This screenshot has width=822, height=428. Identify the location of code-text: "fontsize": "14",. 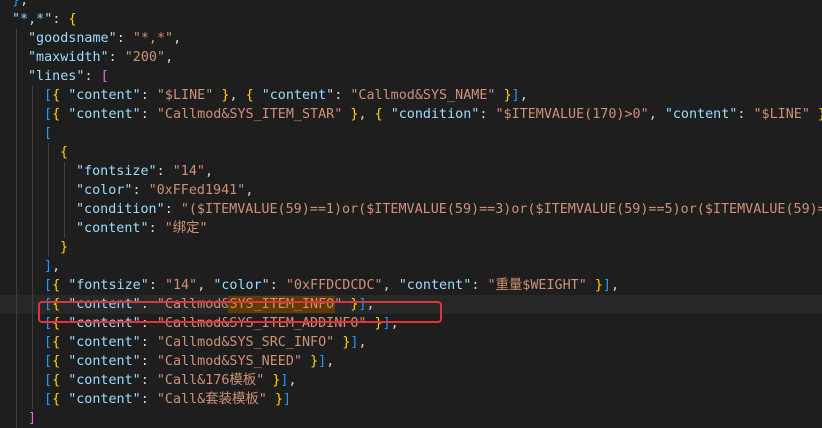
(144, 171).